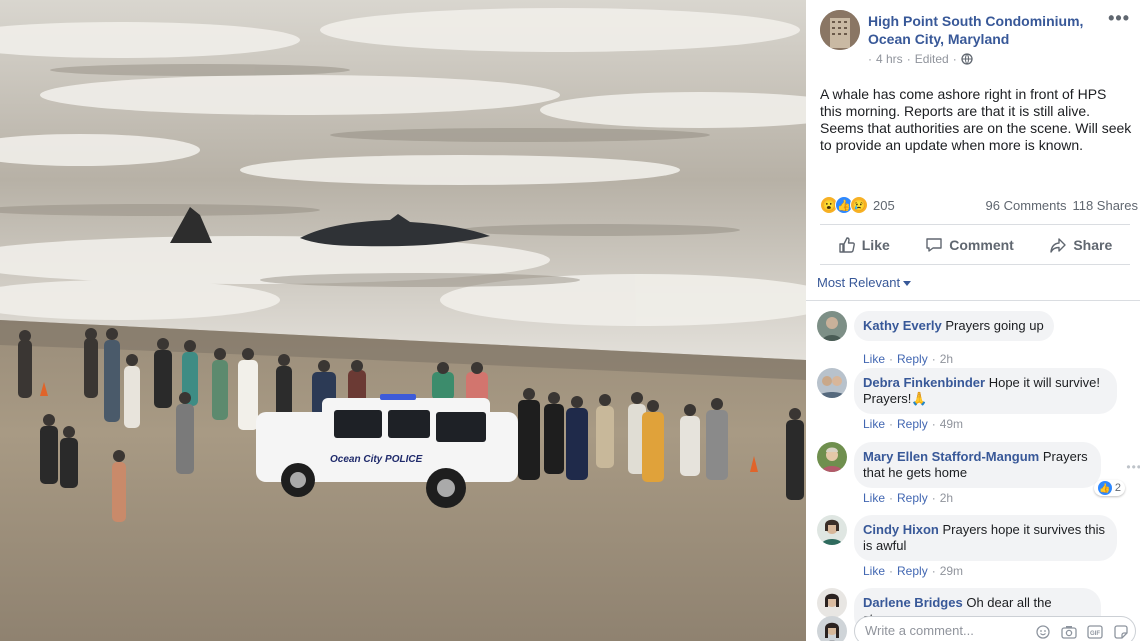 The image size is (1140, 641). I want to click on commenter-name: Cindy Hixon, so click(901, 529).